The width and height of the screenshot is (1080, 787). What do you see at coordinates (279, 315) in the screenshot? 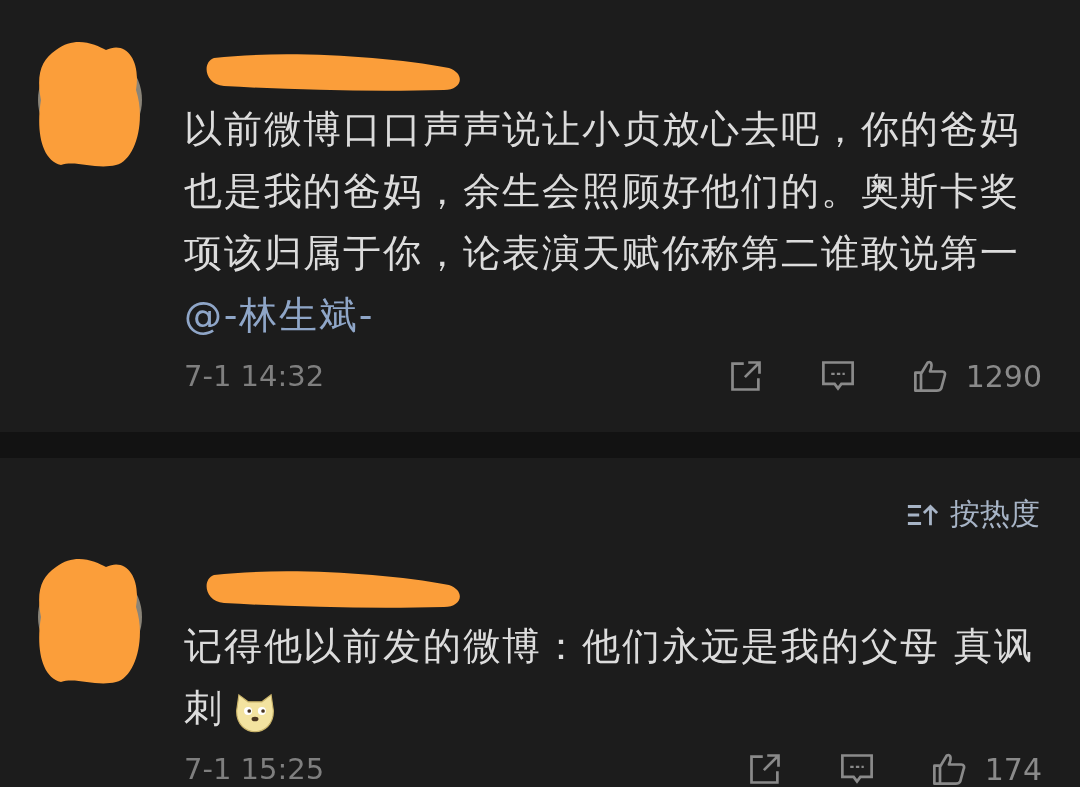
I see `mention-link: @-林生斌-` at bounding box center [279, 315].